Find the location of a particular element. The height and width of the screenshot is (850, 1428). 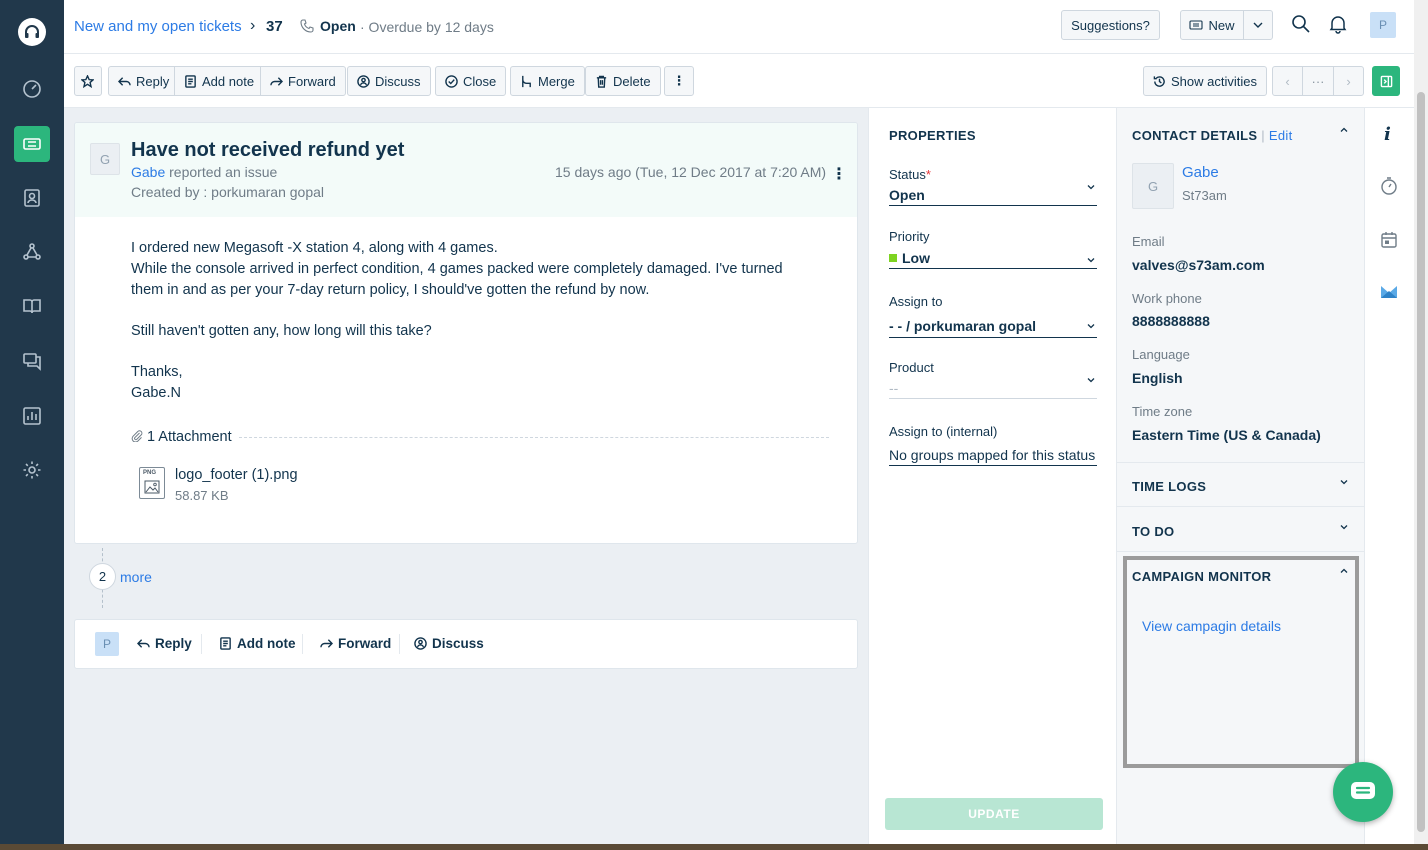

merge-button-label: Merge is located at coordinates (556, 81).